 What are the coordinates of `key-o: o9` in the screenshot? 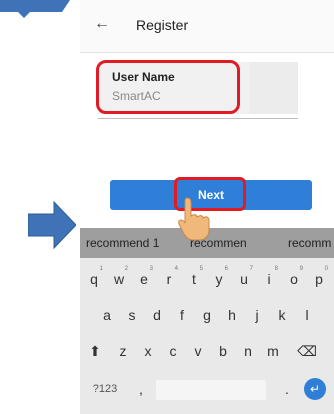 It's located at (294, 279).